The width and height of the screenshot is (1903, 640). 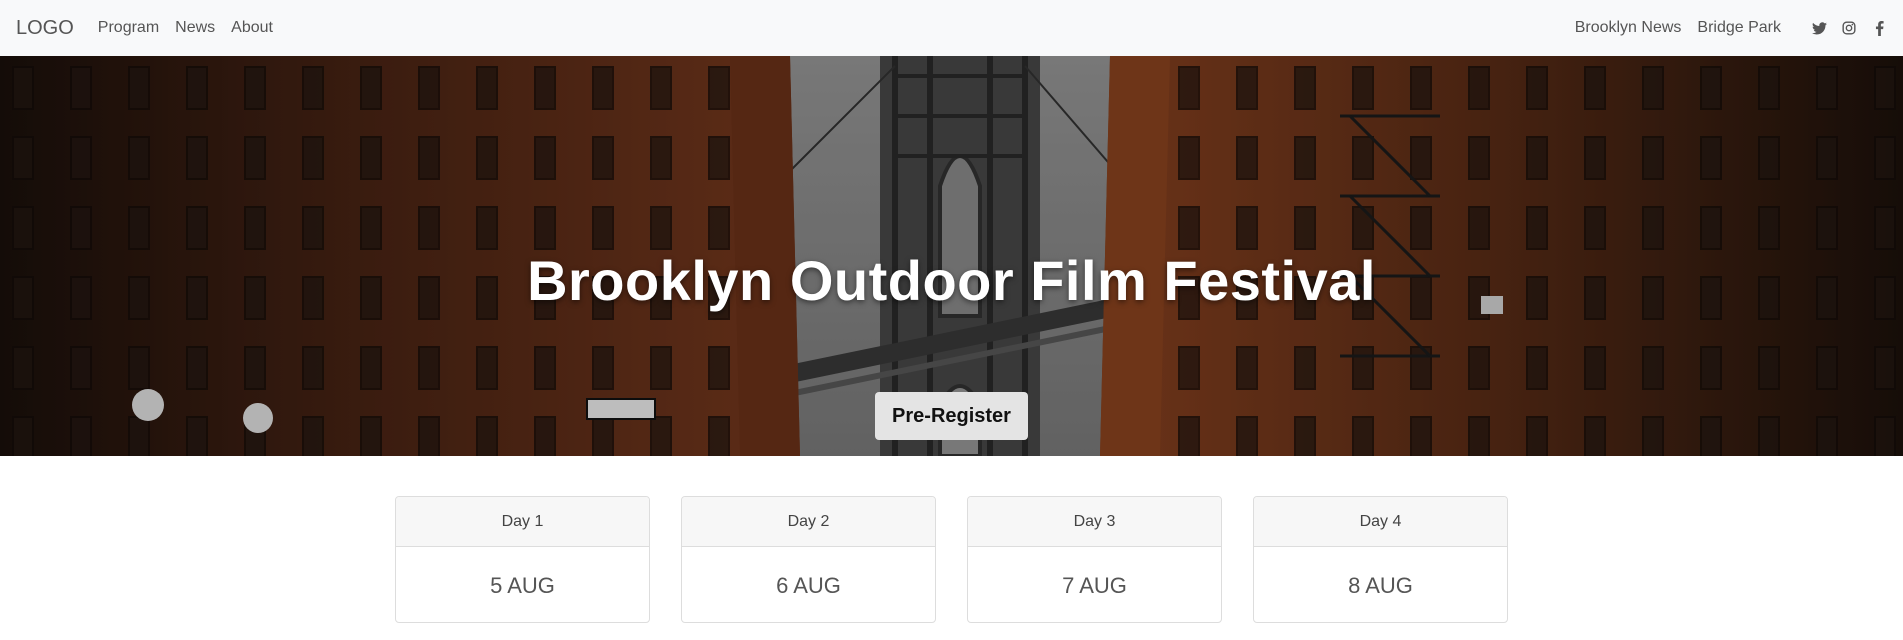 What do you see at coordinates (1094, 522) in the screenshot?
I see `day-card-header: Day 3` at bounding box center [1094, 522].